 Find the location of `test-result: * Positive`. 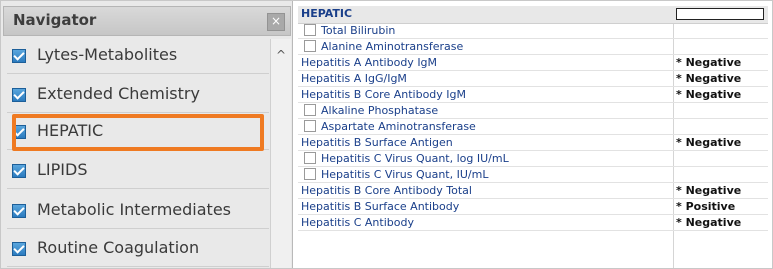

test-result: * Positive is located at coordinates (706, 206).